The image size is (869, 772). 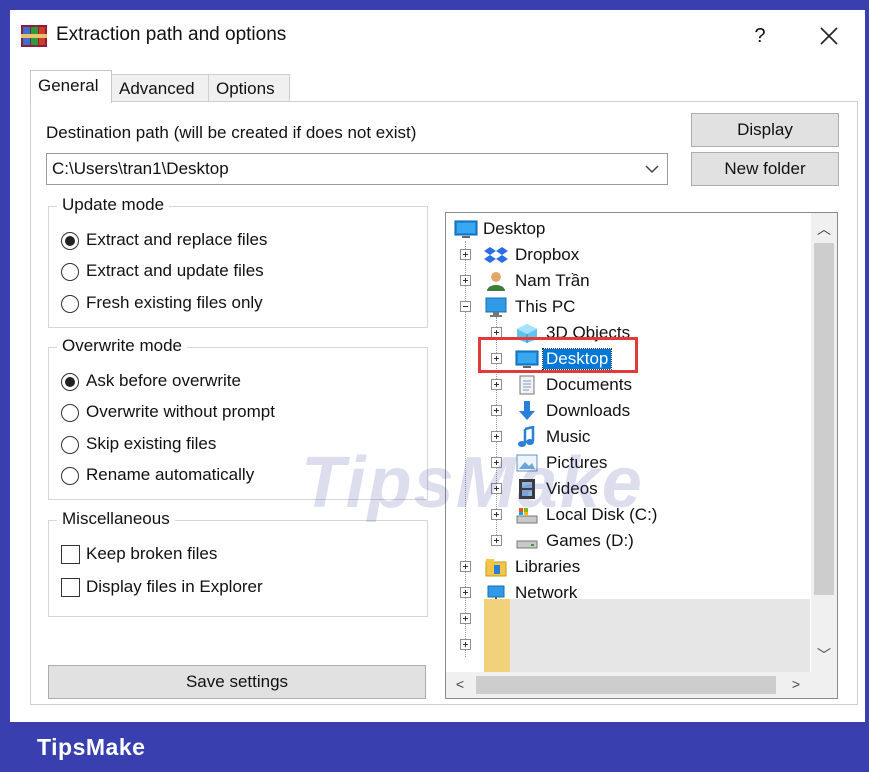 What do you see at coordinates (626, 685) in the screenshot?
I see `horizontal-scroll-thumb` at bounding box center [626, 685].